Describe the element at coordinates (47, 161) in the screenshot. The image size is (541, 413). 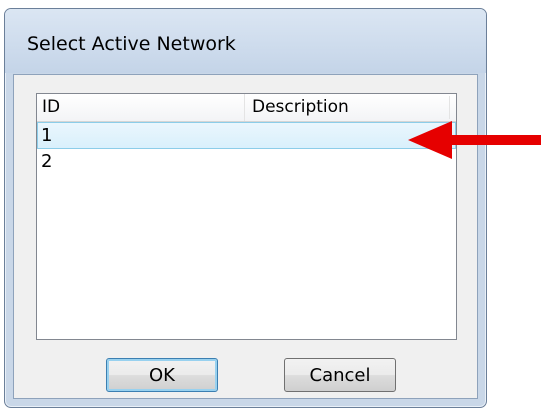
I see `row-id: 2` at that location.